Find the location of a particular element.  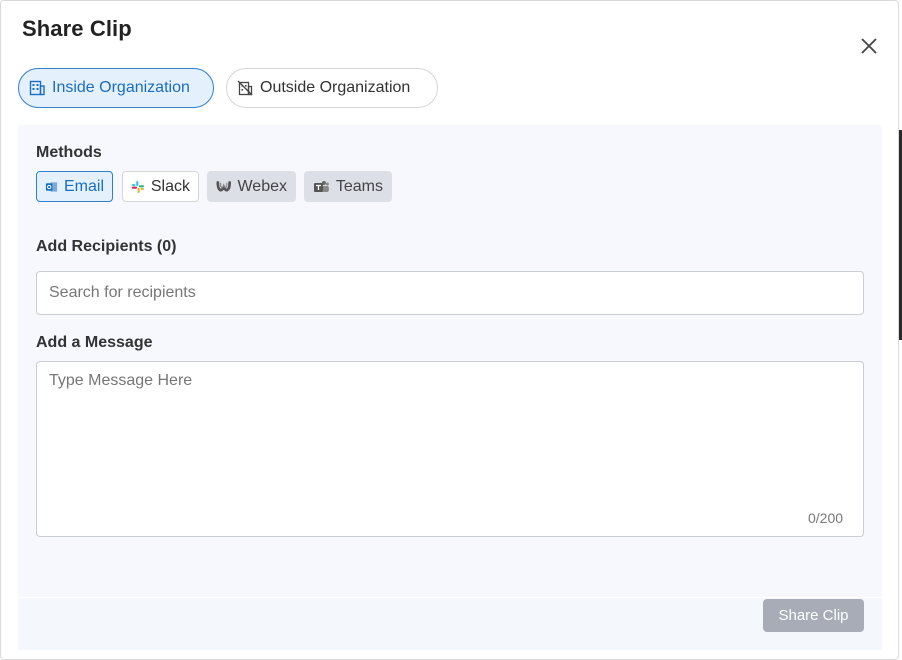

method-teams-button: Teams is located at coordinates (348, 186).